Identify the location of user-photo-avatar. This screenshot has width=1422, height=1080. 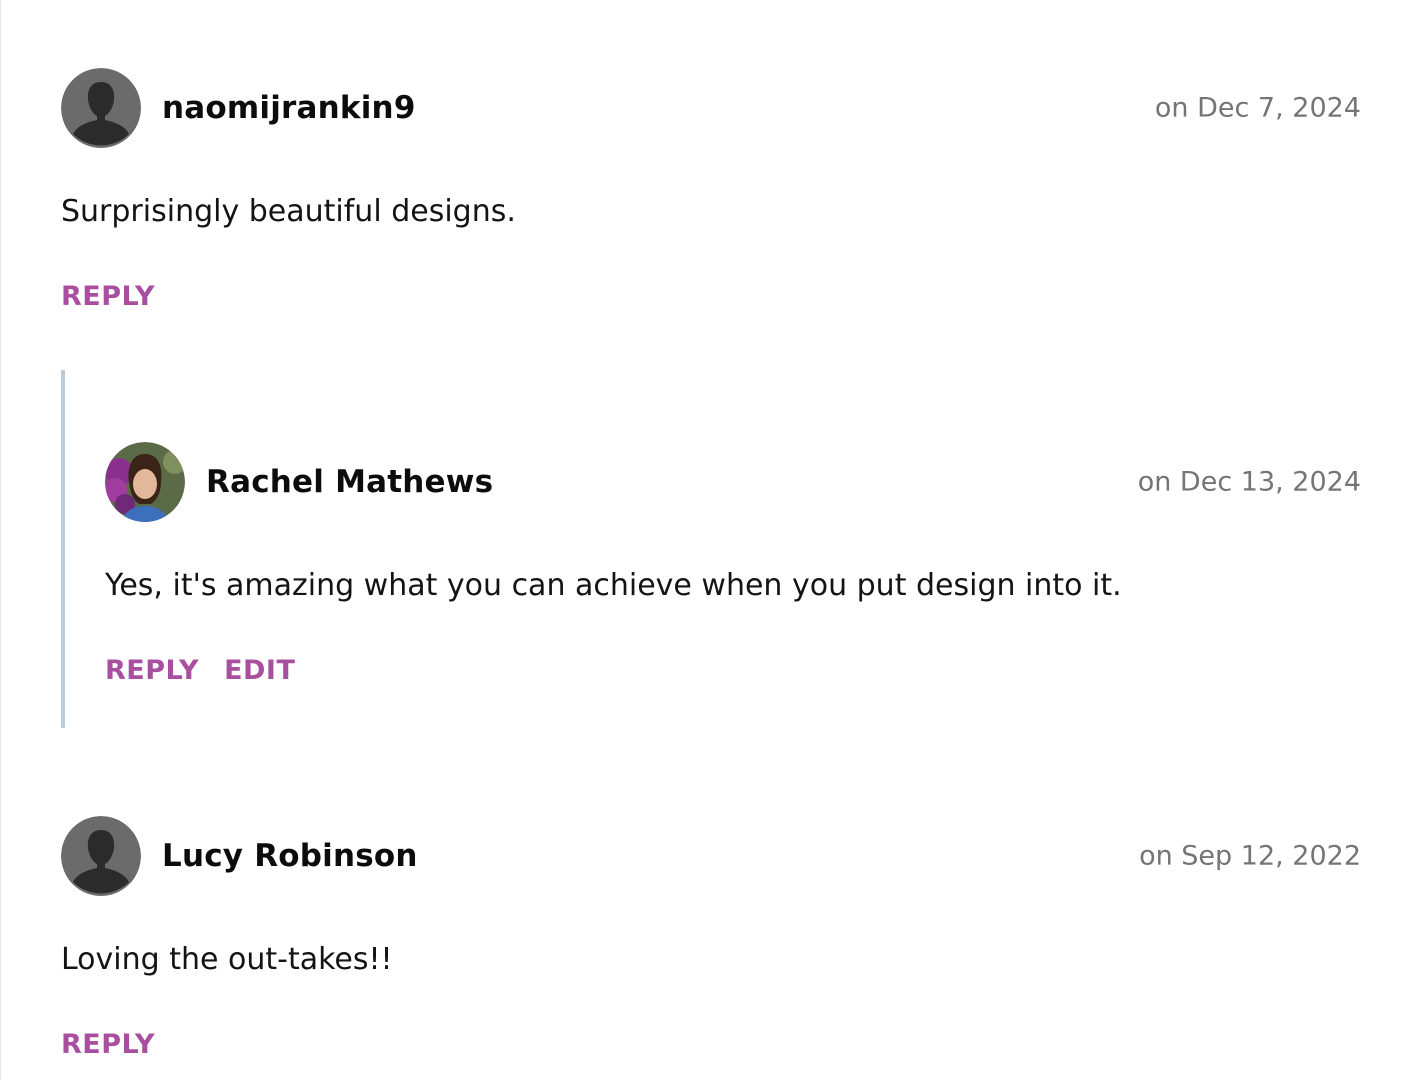
(145, 482).